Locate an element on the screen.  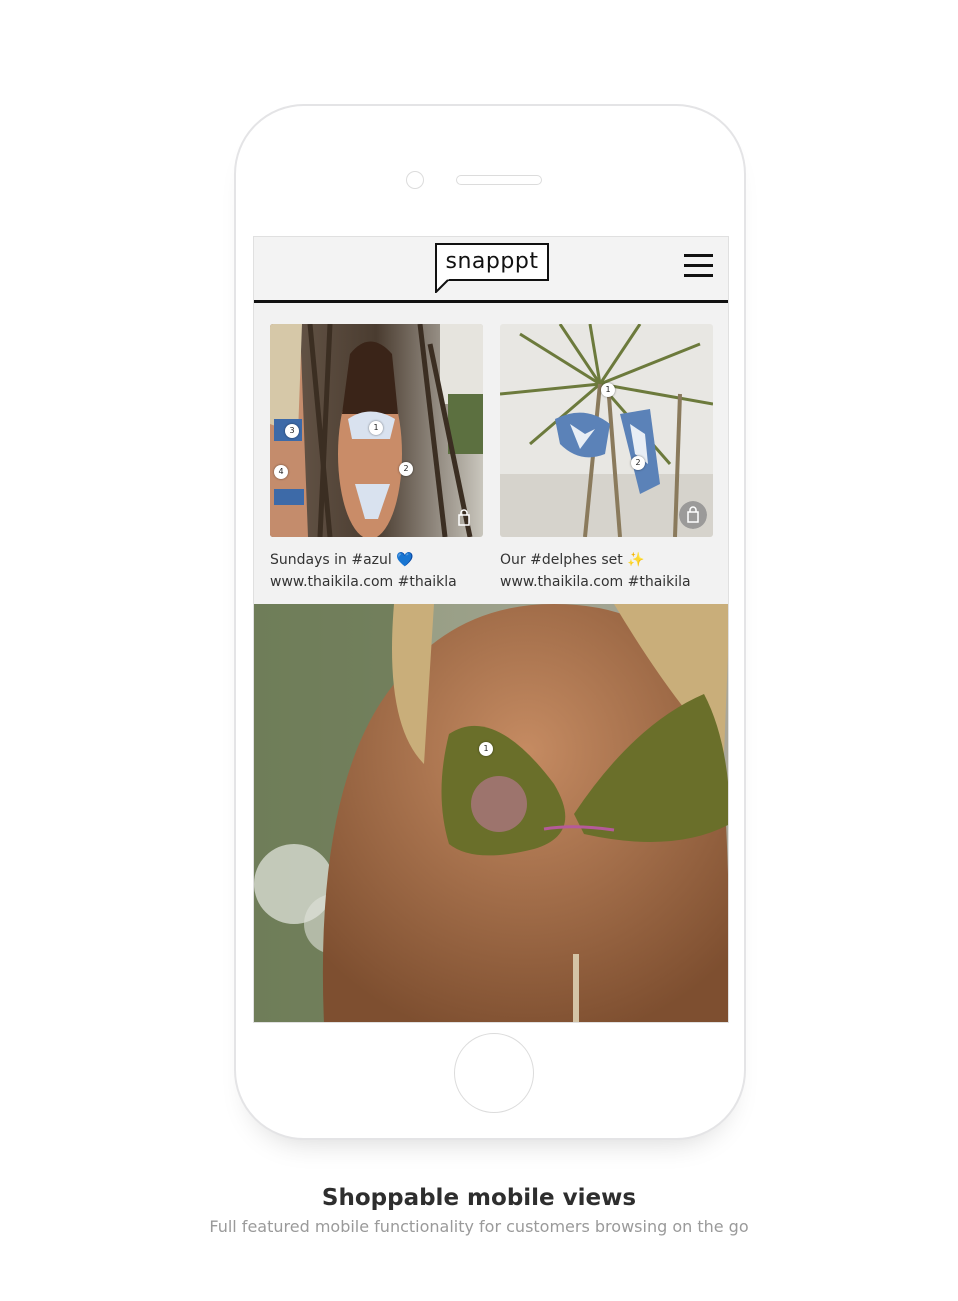
snapppt-logo: snapppt is located at coordinates (492, 262).